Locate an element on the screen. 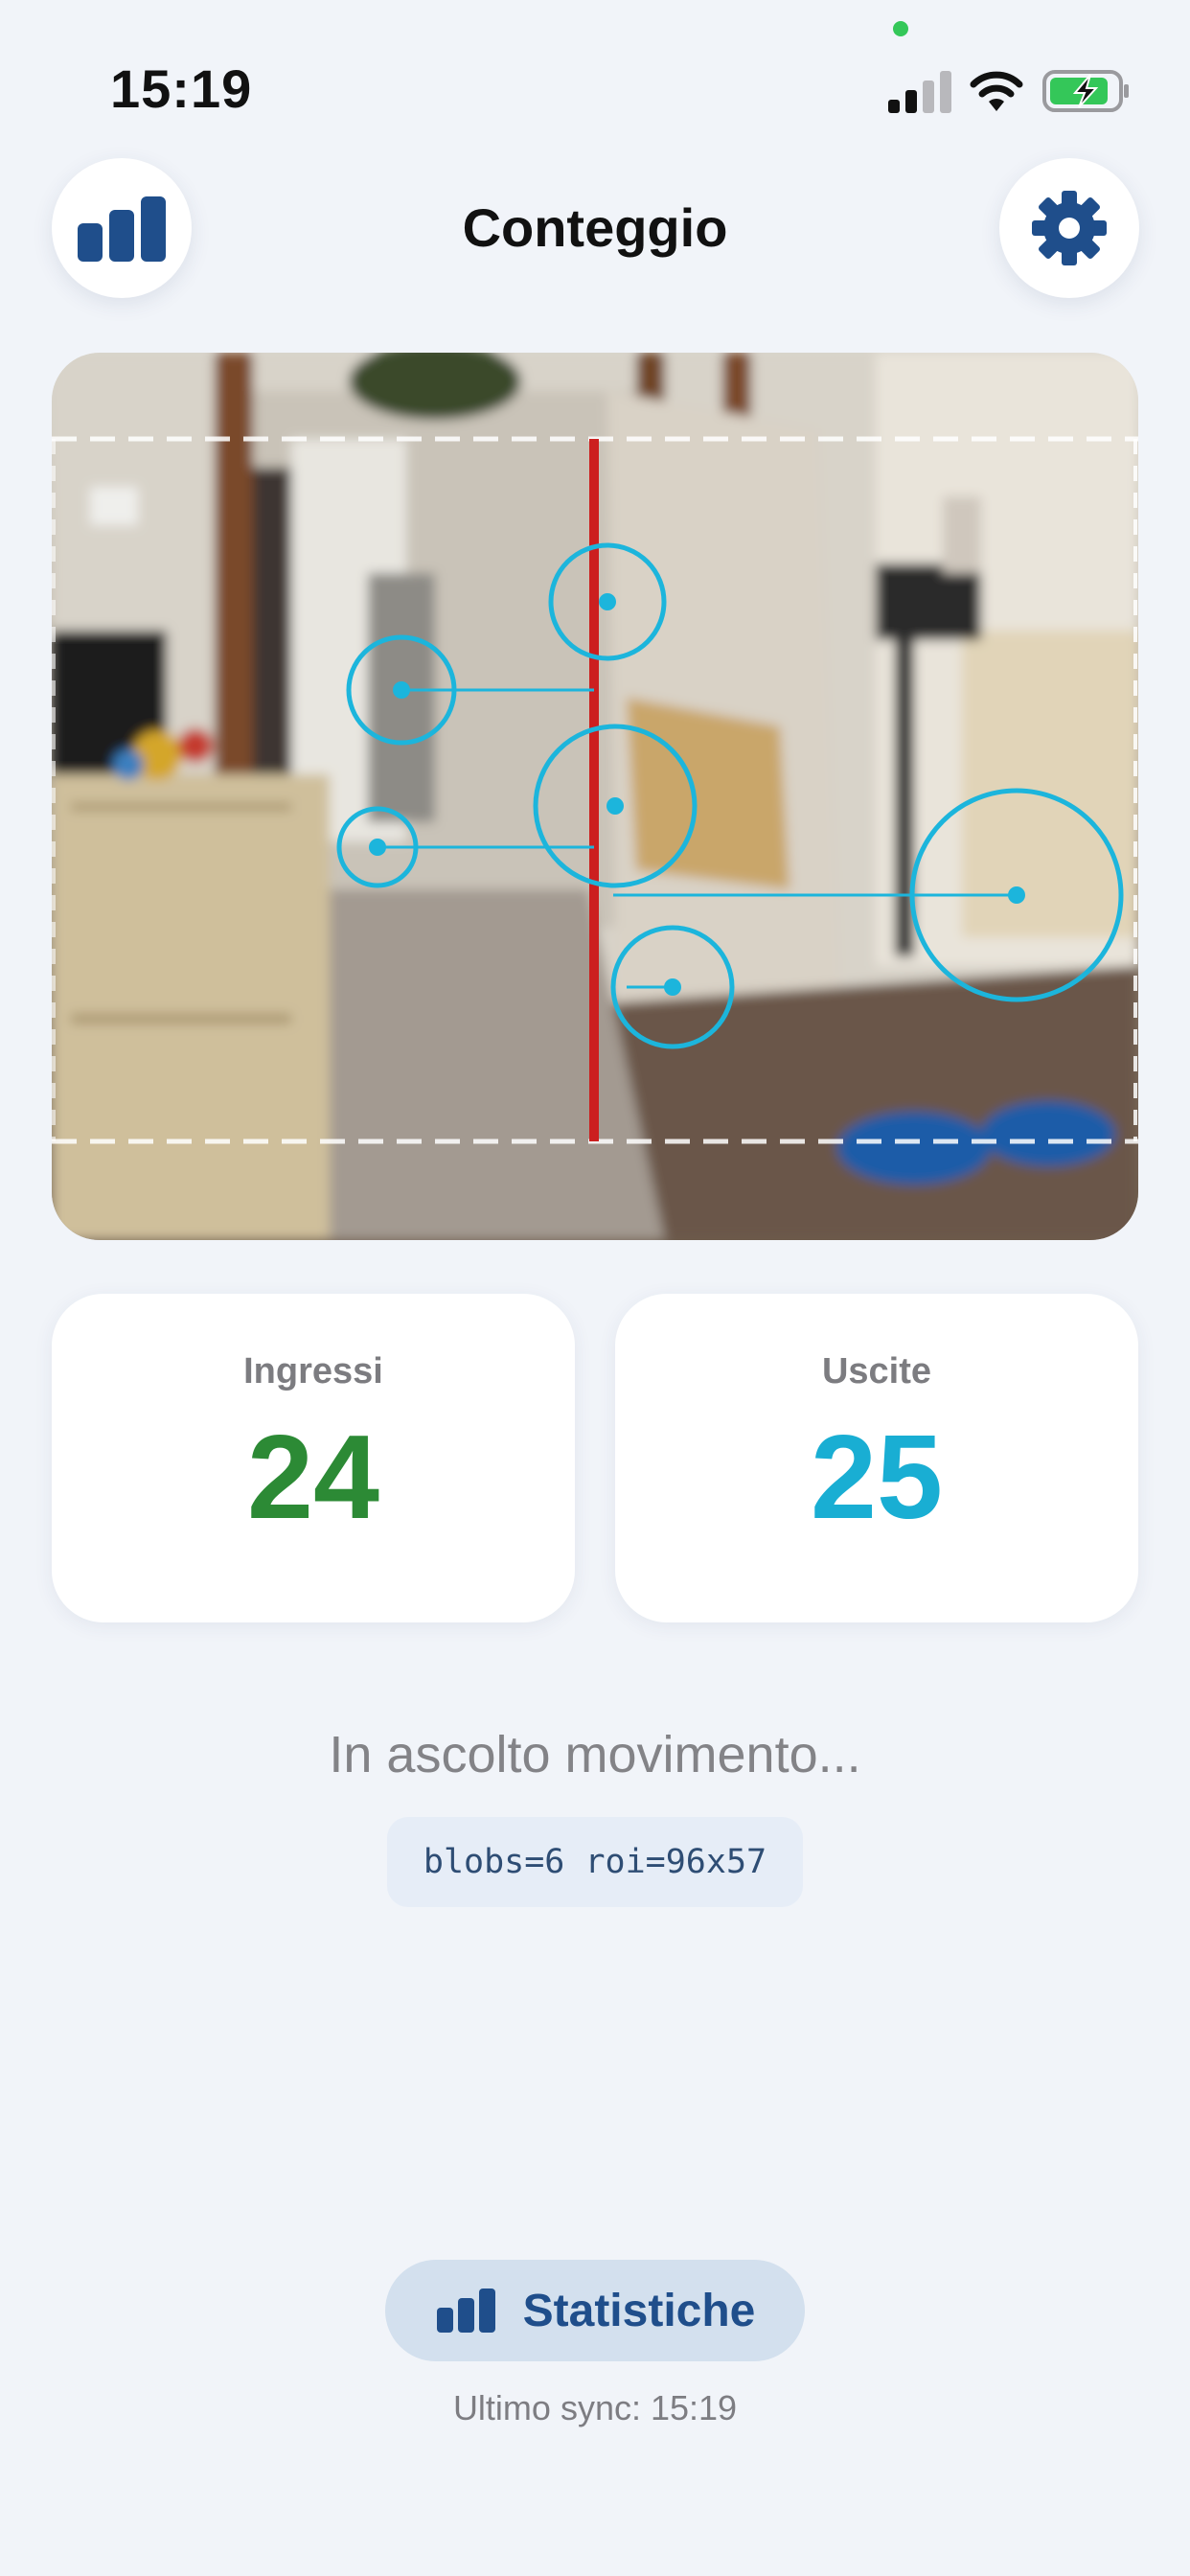 This screenshot has height=2576, width=1190. settings-button is located at coordinates (1069, 228).